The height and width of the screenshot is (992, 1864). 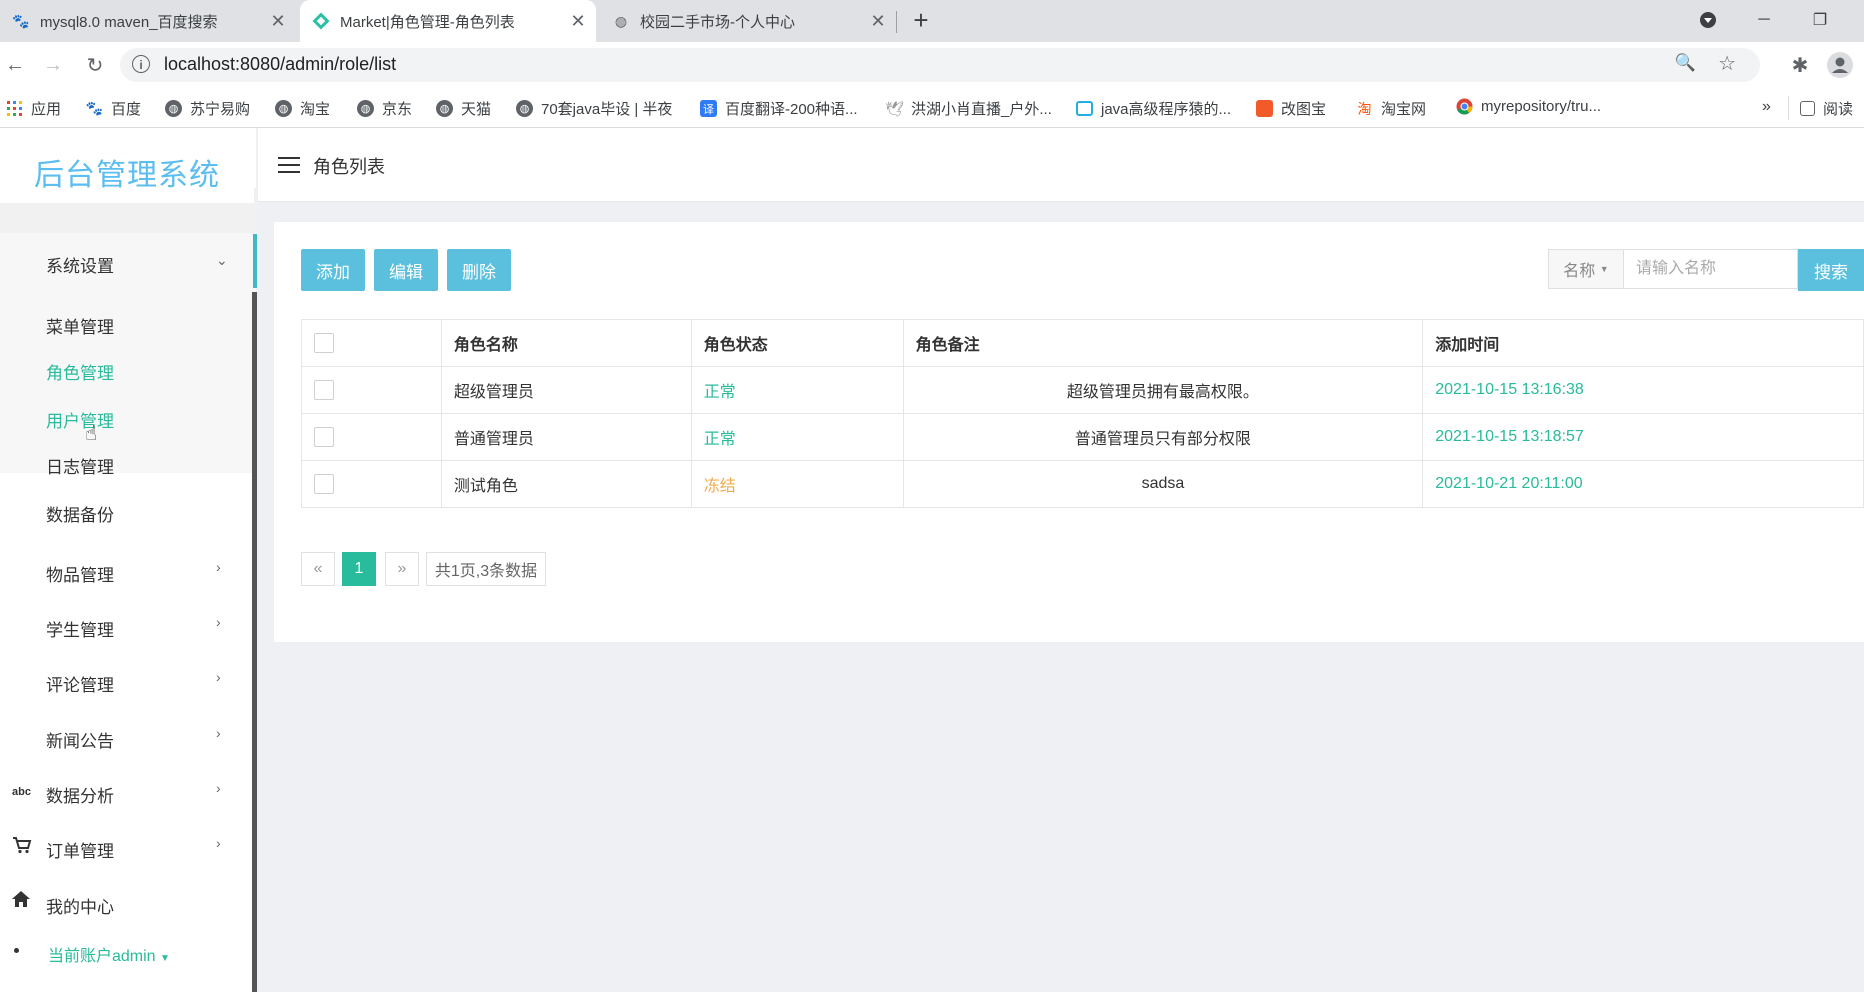 I want to click on reading-list-label: 阅读, so click(x=1838, y=109).